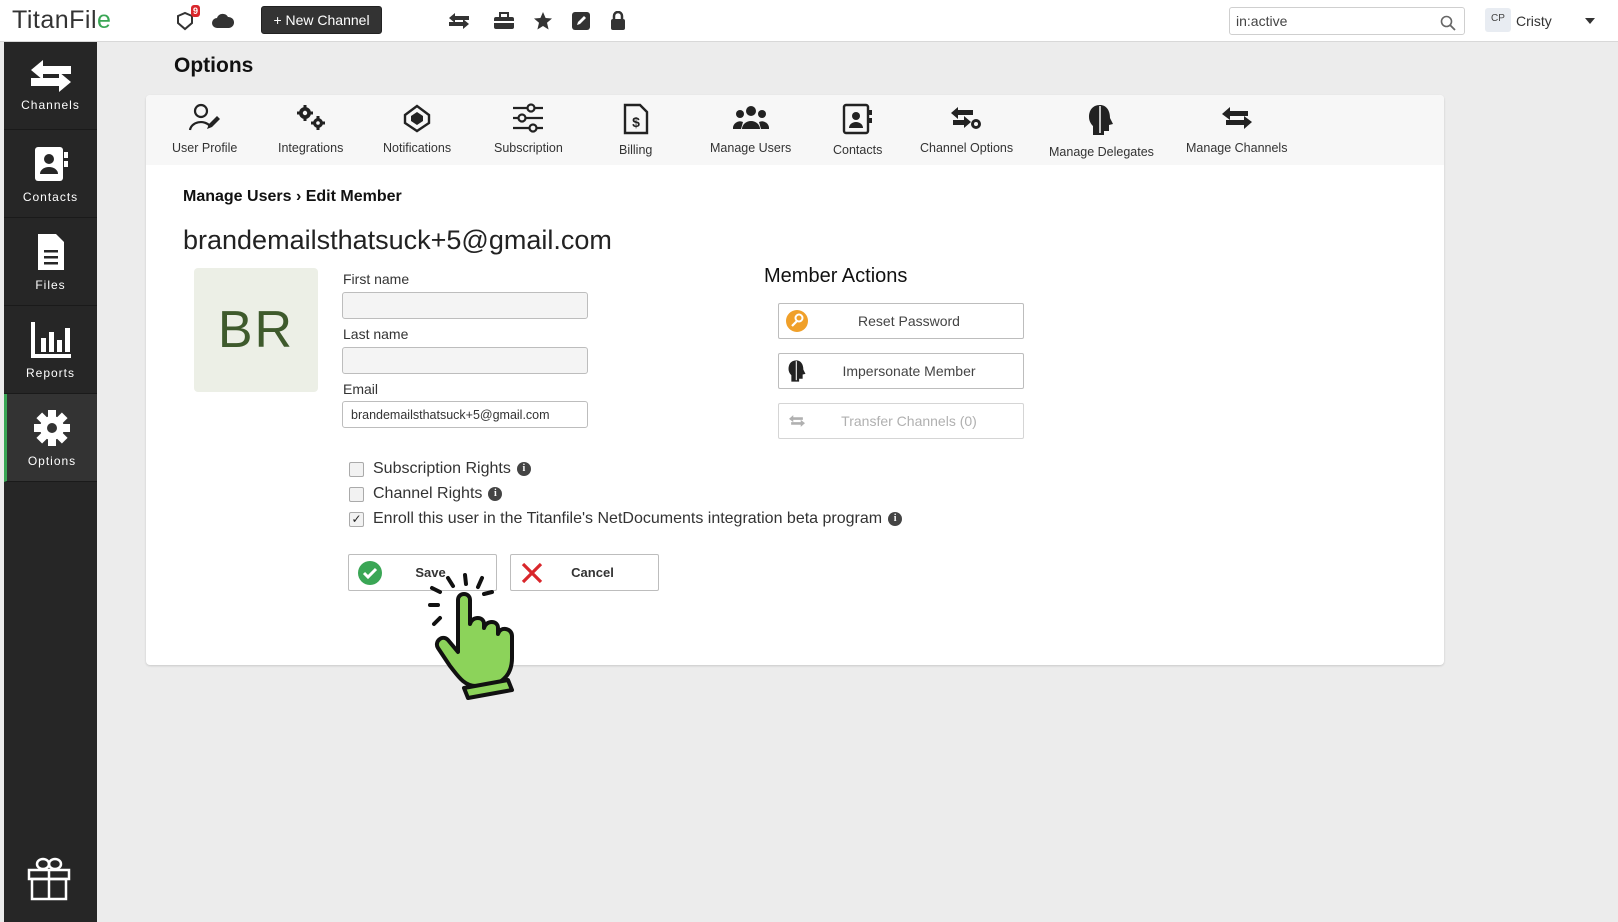  Describe the element at coordinates (49, 879) in the screenshot. I see `gift-icon` at that location.